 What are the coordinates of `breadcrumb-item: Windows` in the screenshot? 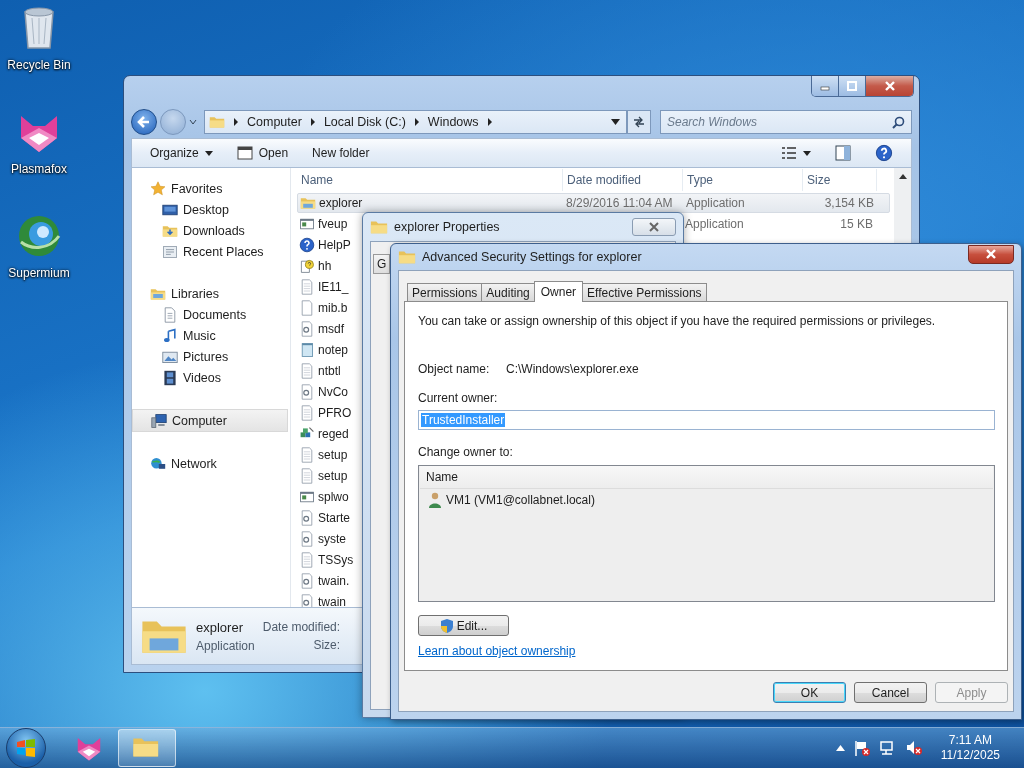 It's located at (453, 122).